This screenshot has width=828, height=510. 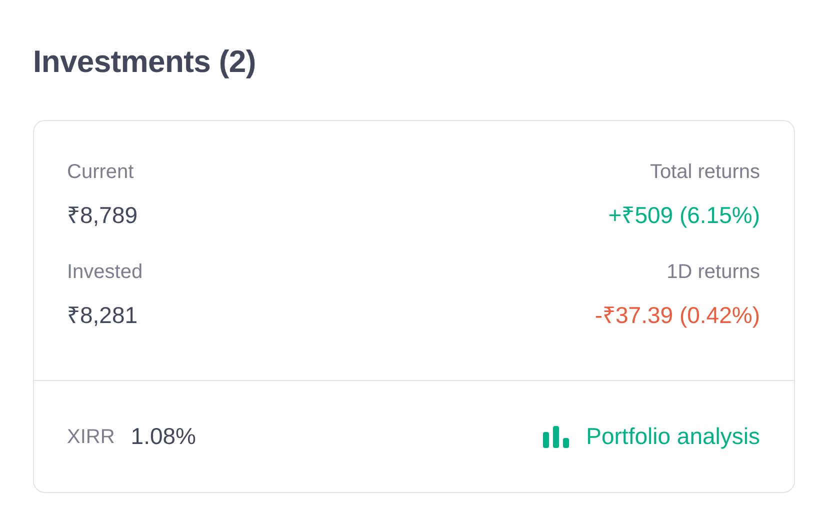 I want to click on section-title: Investments (2), so click(x=145, y=62).